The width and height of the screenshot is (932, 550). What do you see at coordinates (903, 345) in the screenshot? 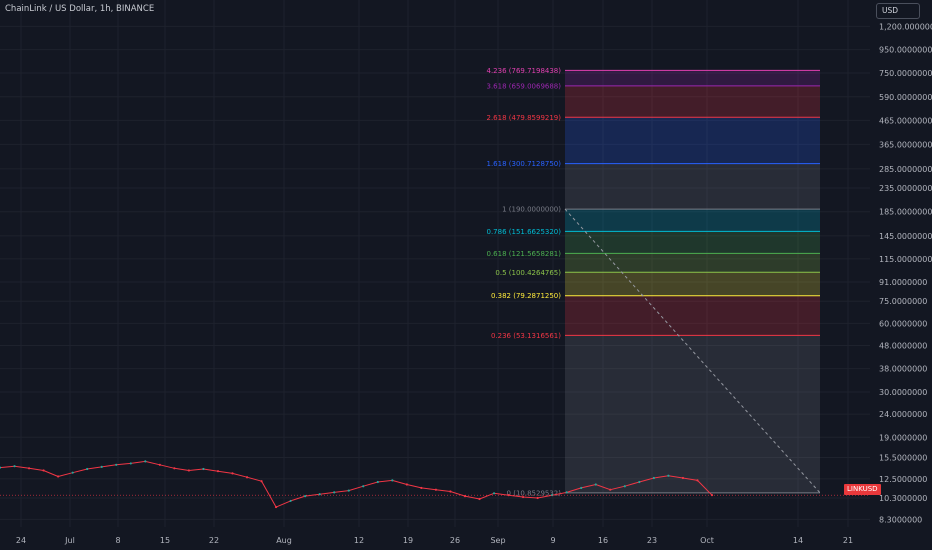
I see `y-tick-label: 48.0000000` at bounding box center [903, 345].